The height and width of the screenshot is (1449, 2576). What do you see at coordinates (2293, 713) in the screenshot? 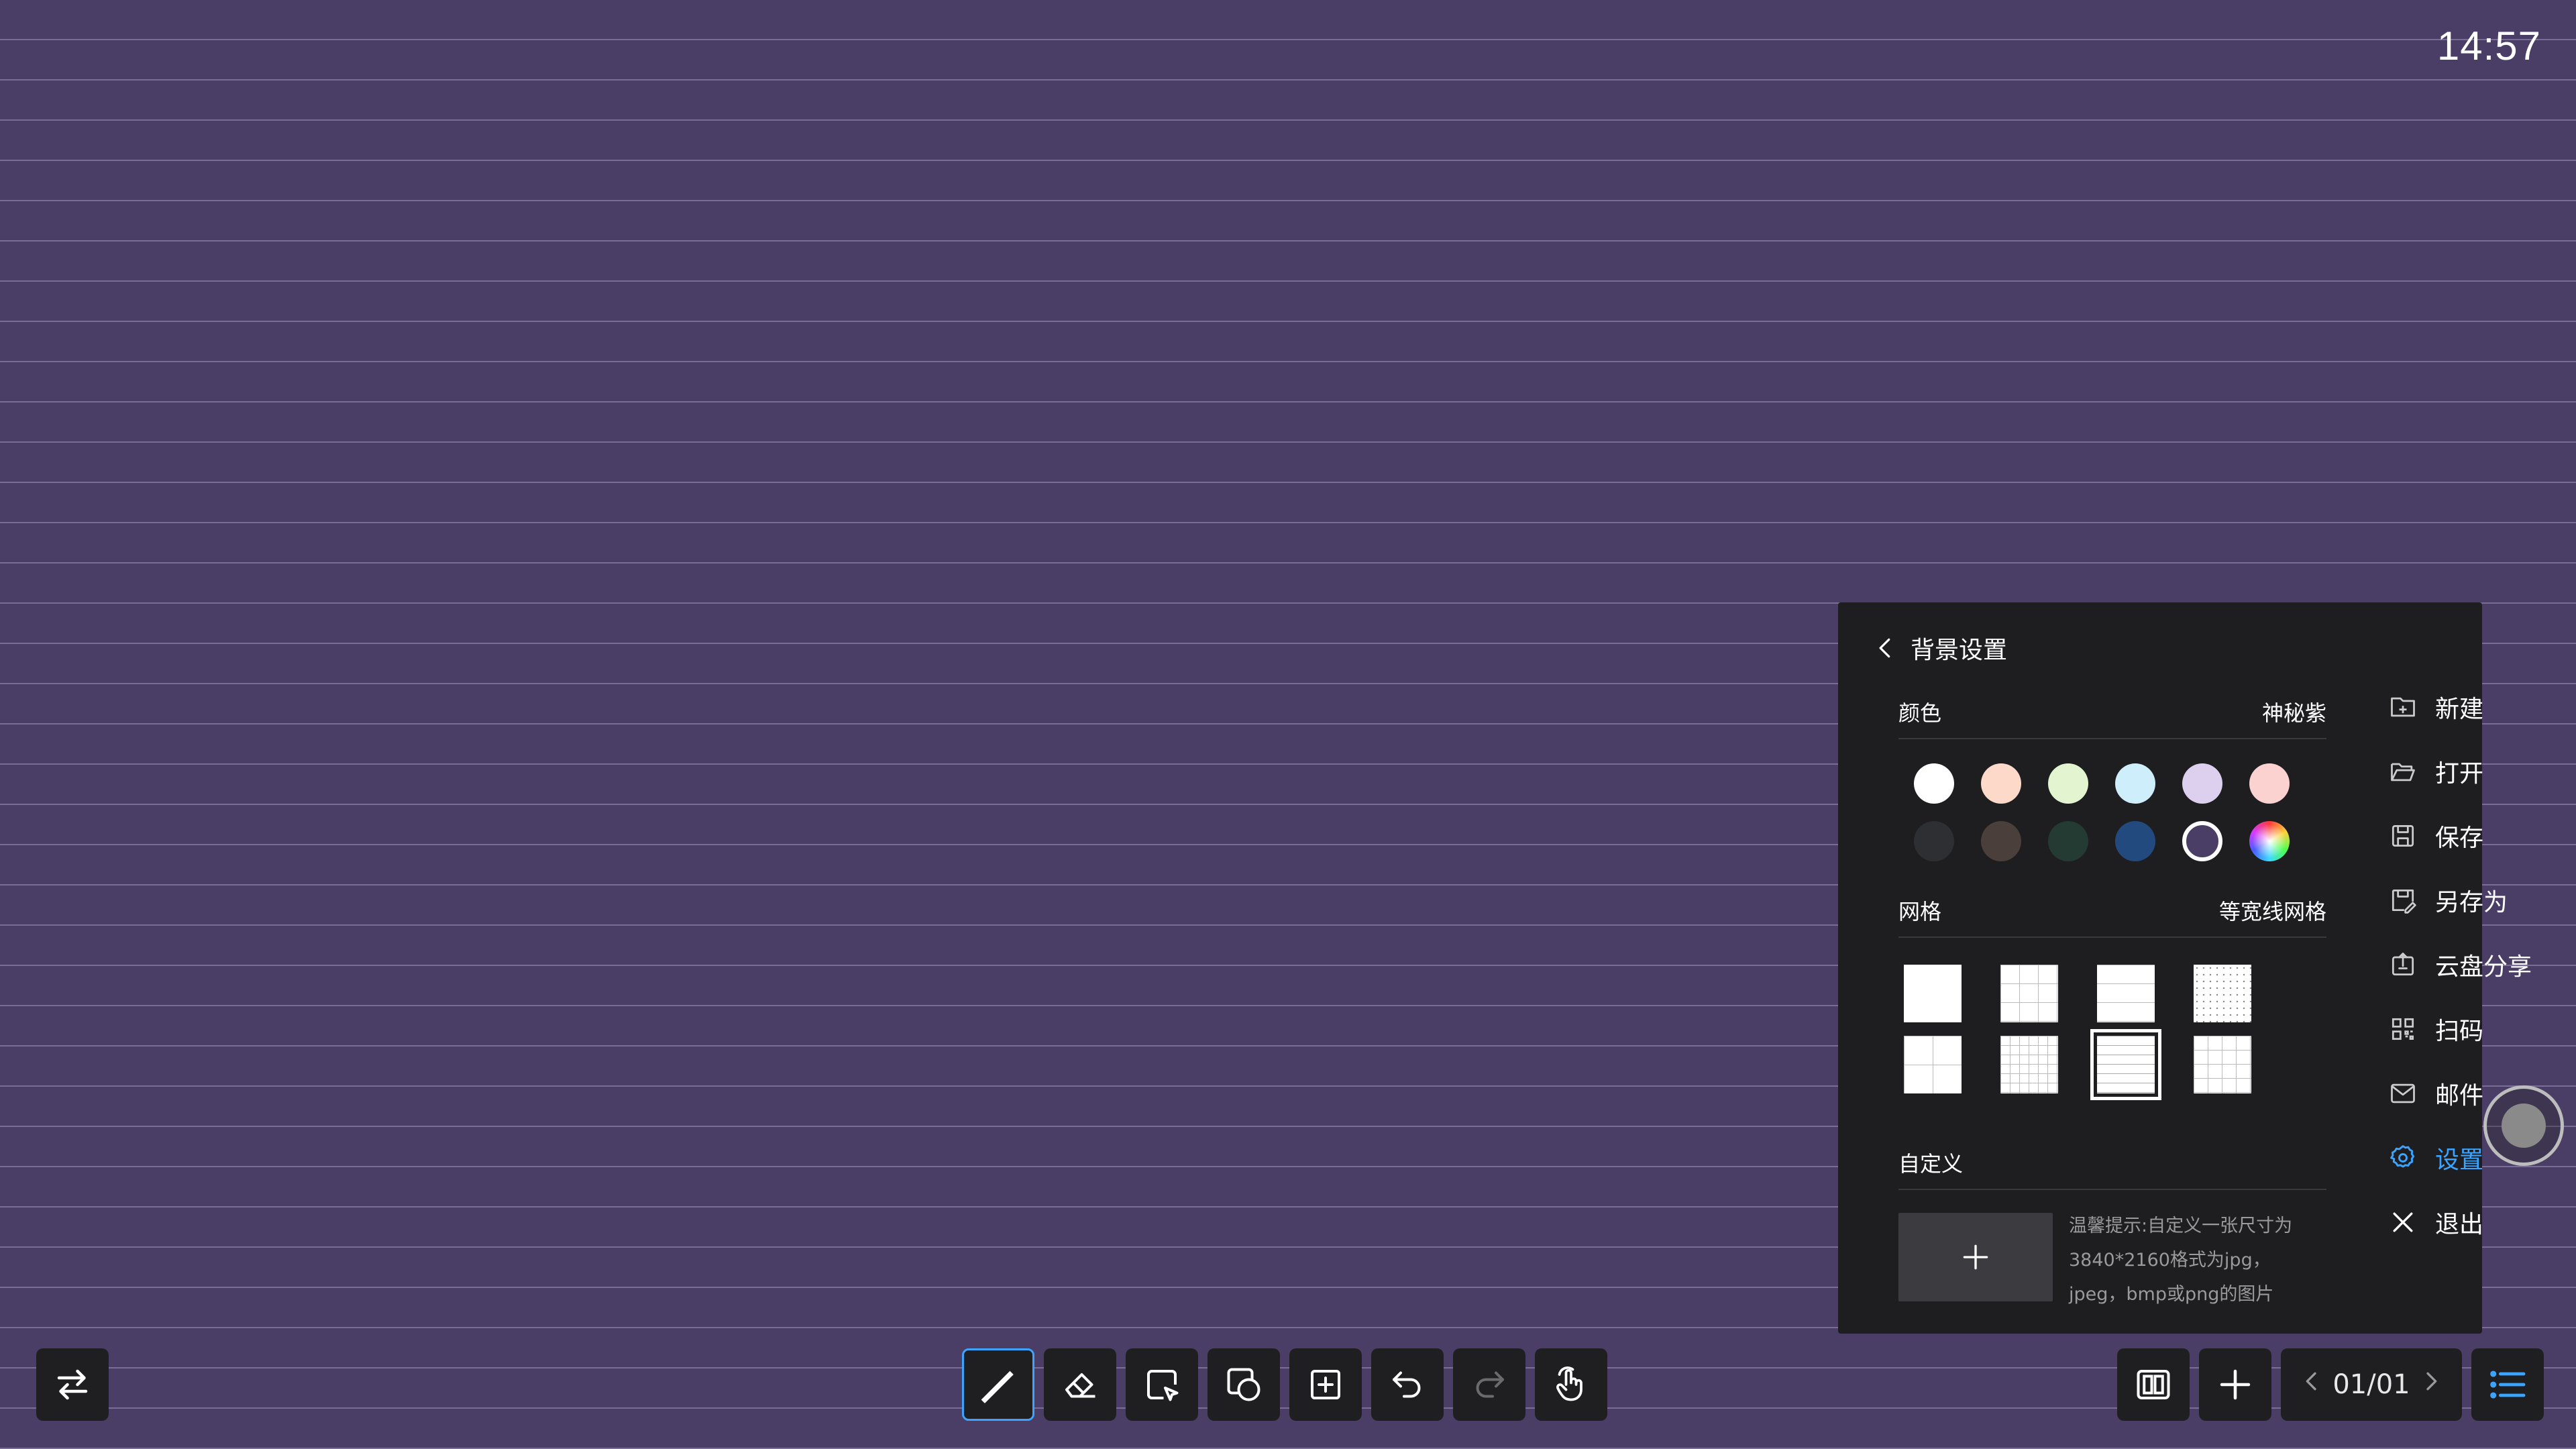
I see `color-section-value: 神秘紫` at bounding box center [2293, 713].